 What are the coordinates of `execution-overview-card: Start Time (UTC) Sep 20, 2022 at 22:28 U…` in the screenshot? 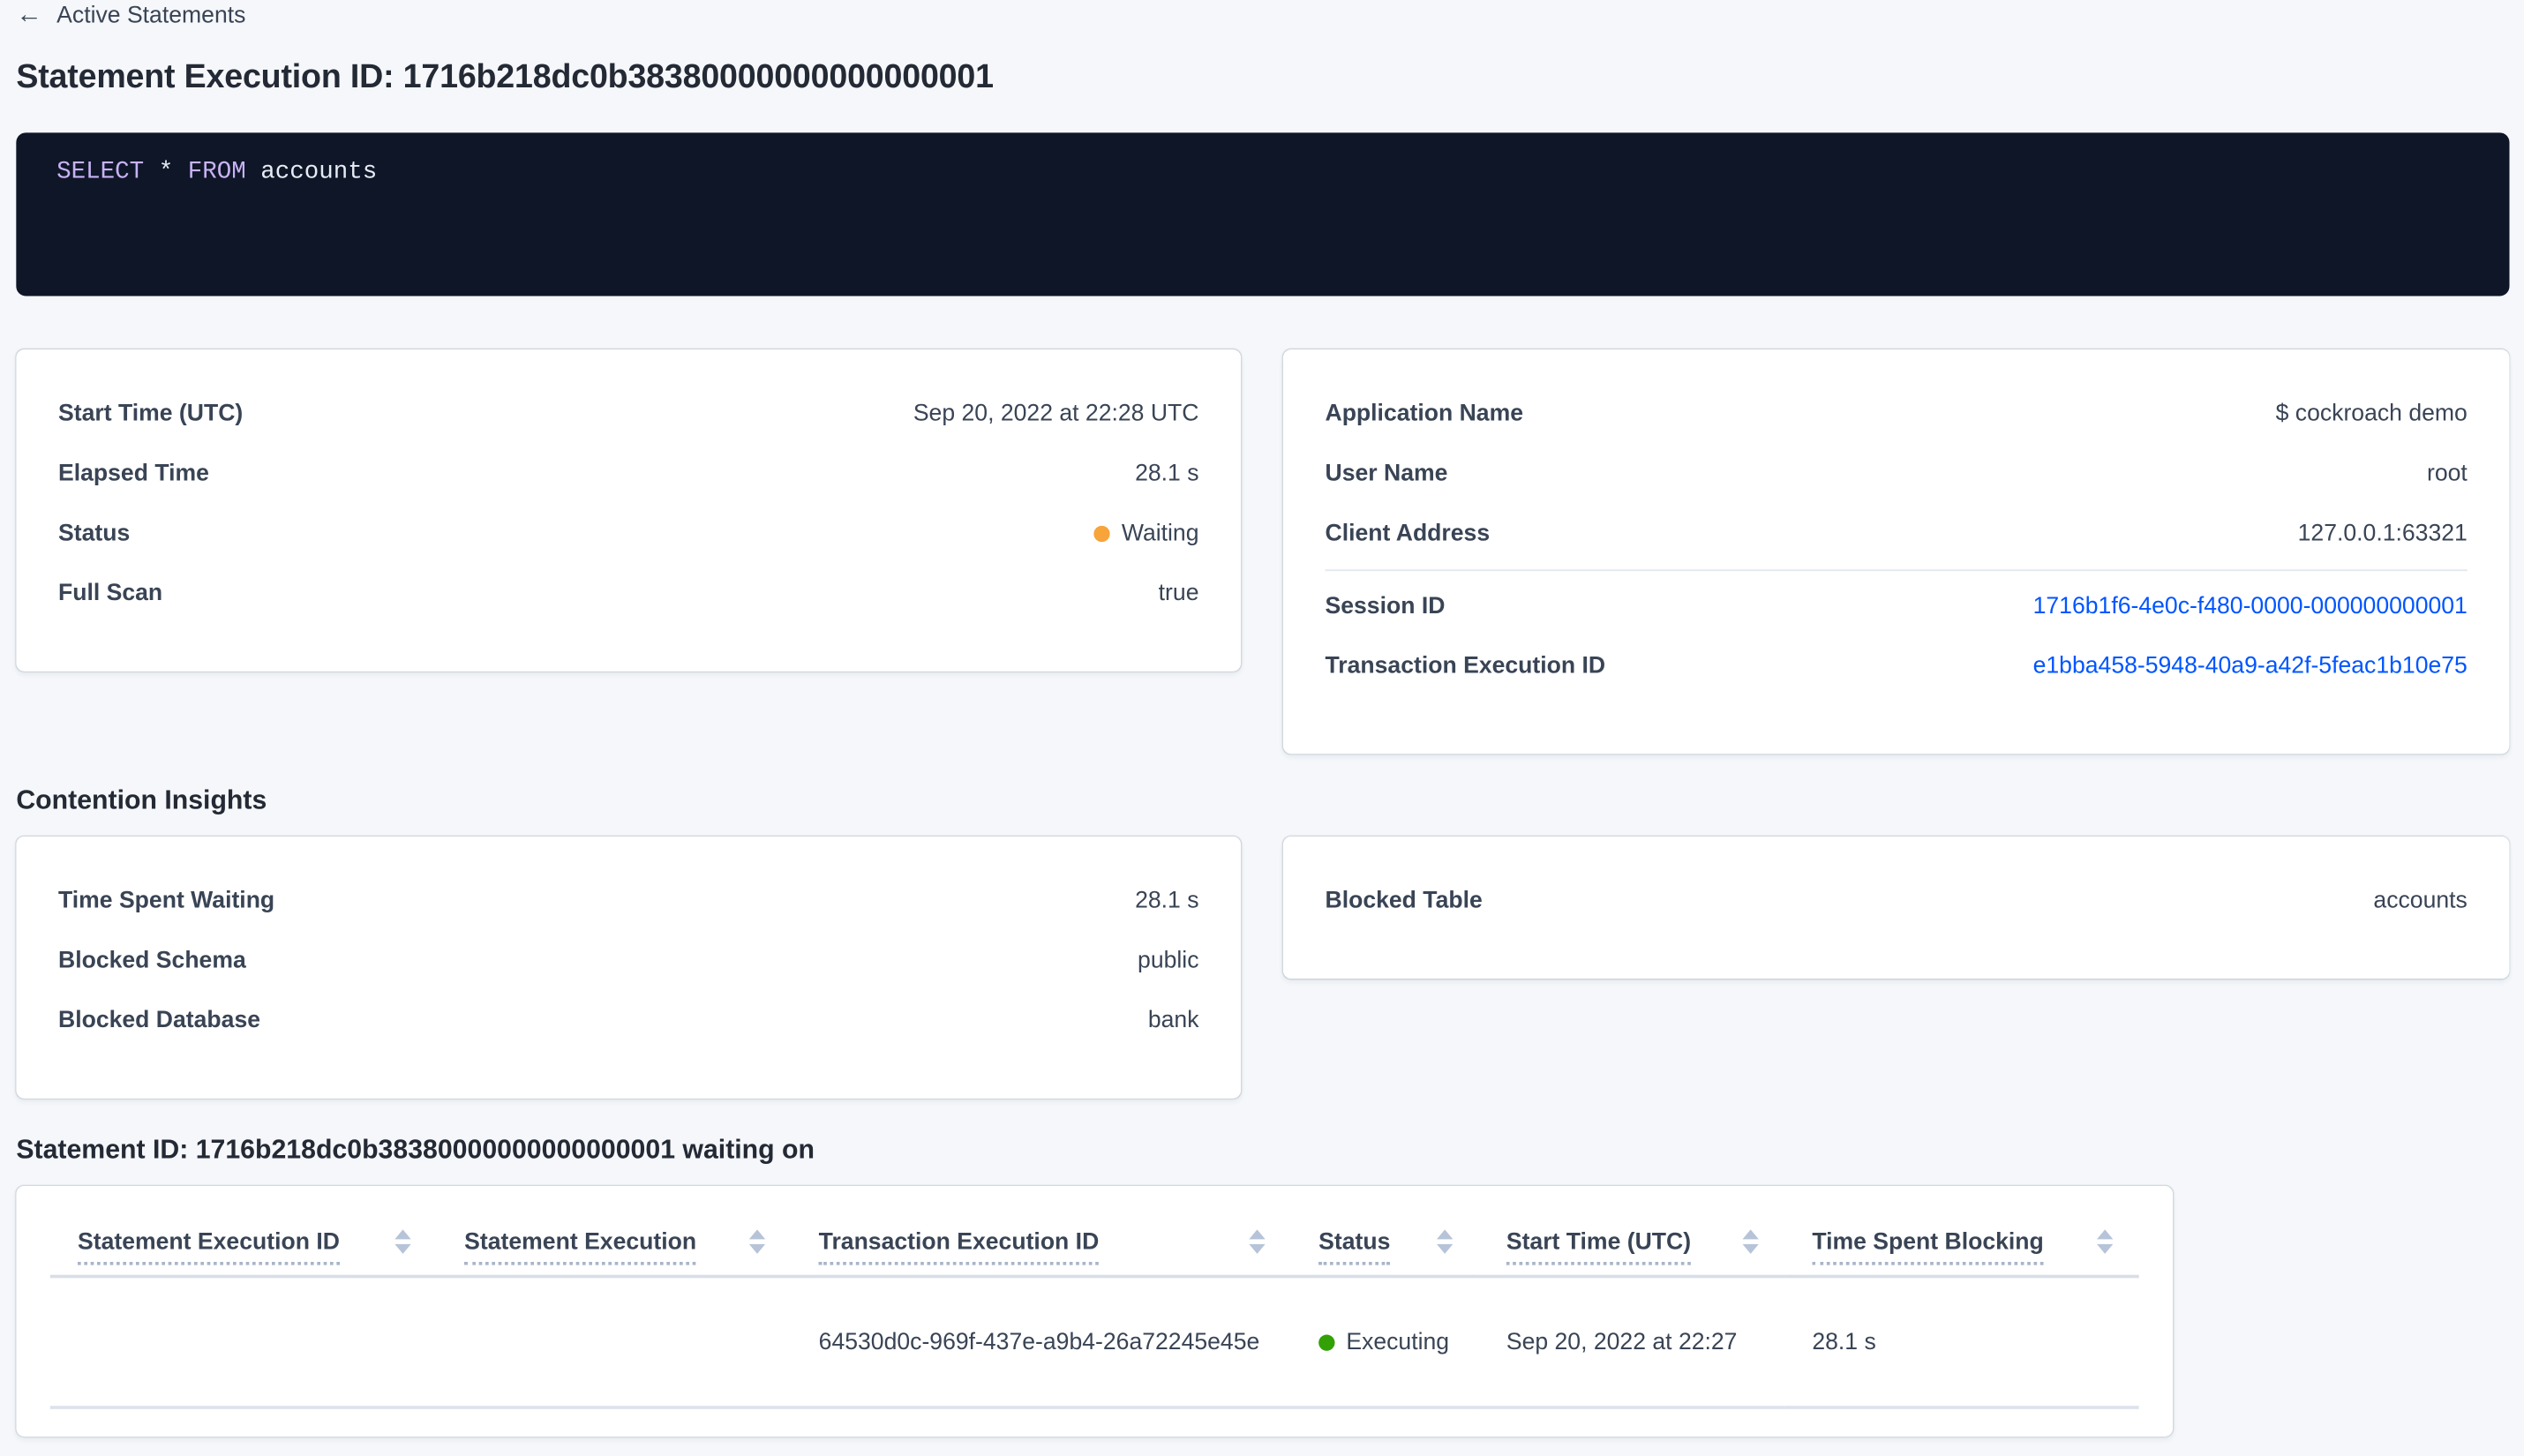 It's located at (629, 510).